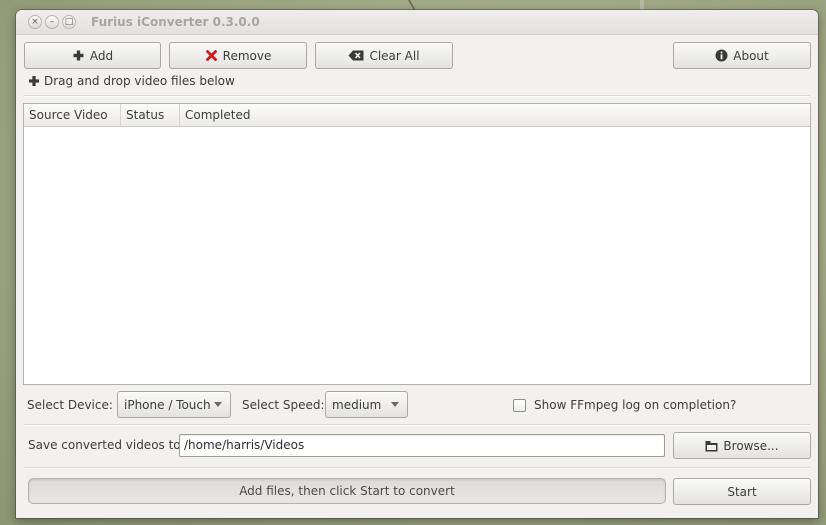 Image resolution: width=826 pixels, height=525 pixels. What do you see at coordinates (721, 55) in the screenshot?
I see `info-icon` at bounding box center [721, 55].